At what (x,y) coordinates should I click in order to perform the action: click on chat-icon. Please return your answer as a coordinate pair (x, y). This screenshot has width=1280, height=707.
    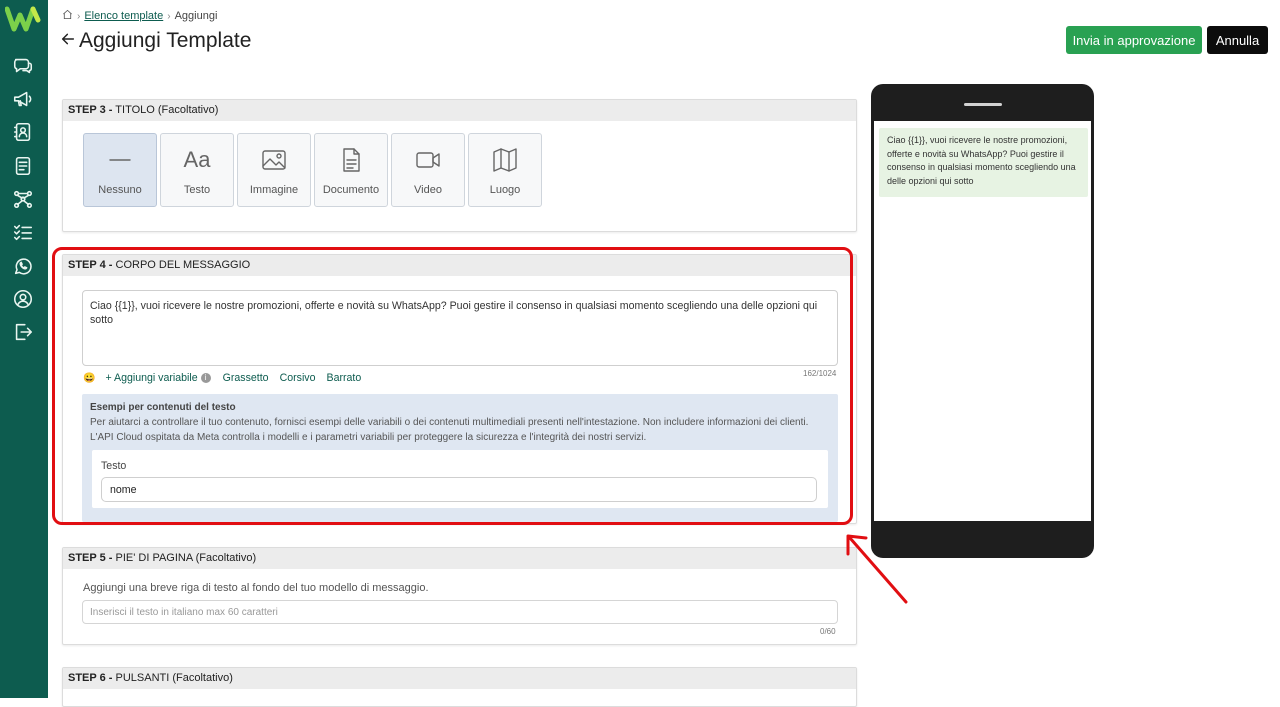
    Looking at the image, I should click on (23, 66).